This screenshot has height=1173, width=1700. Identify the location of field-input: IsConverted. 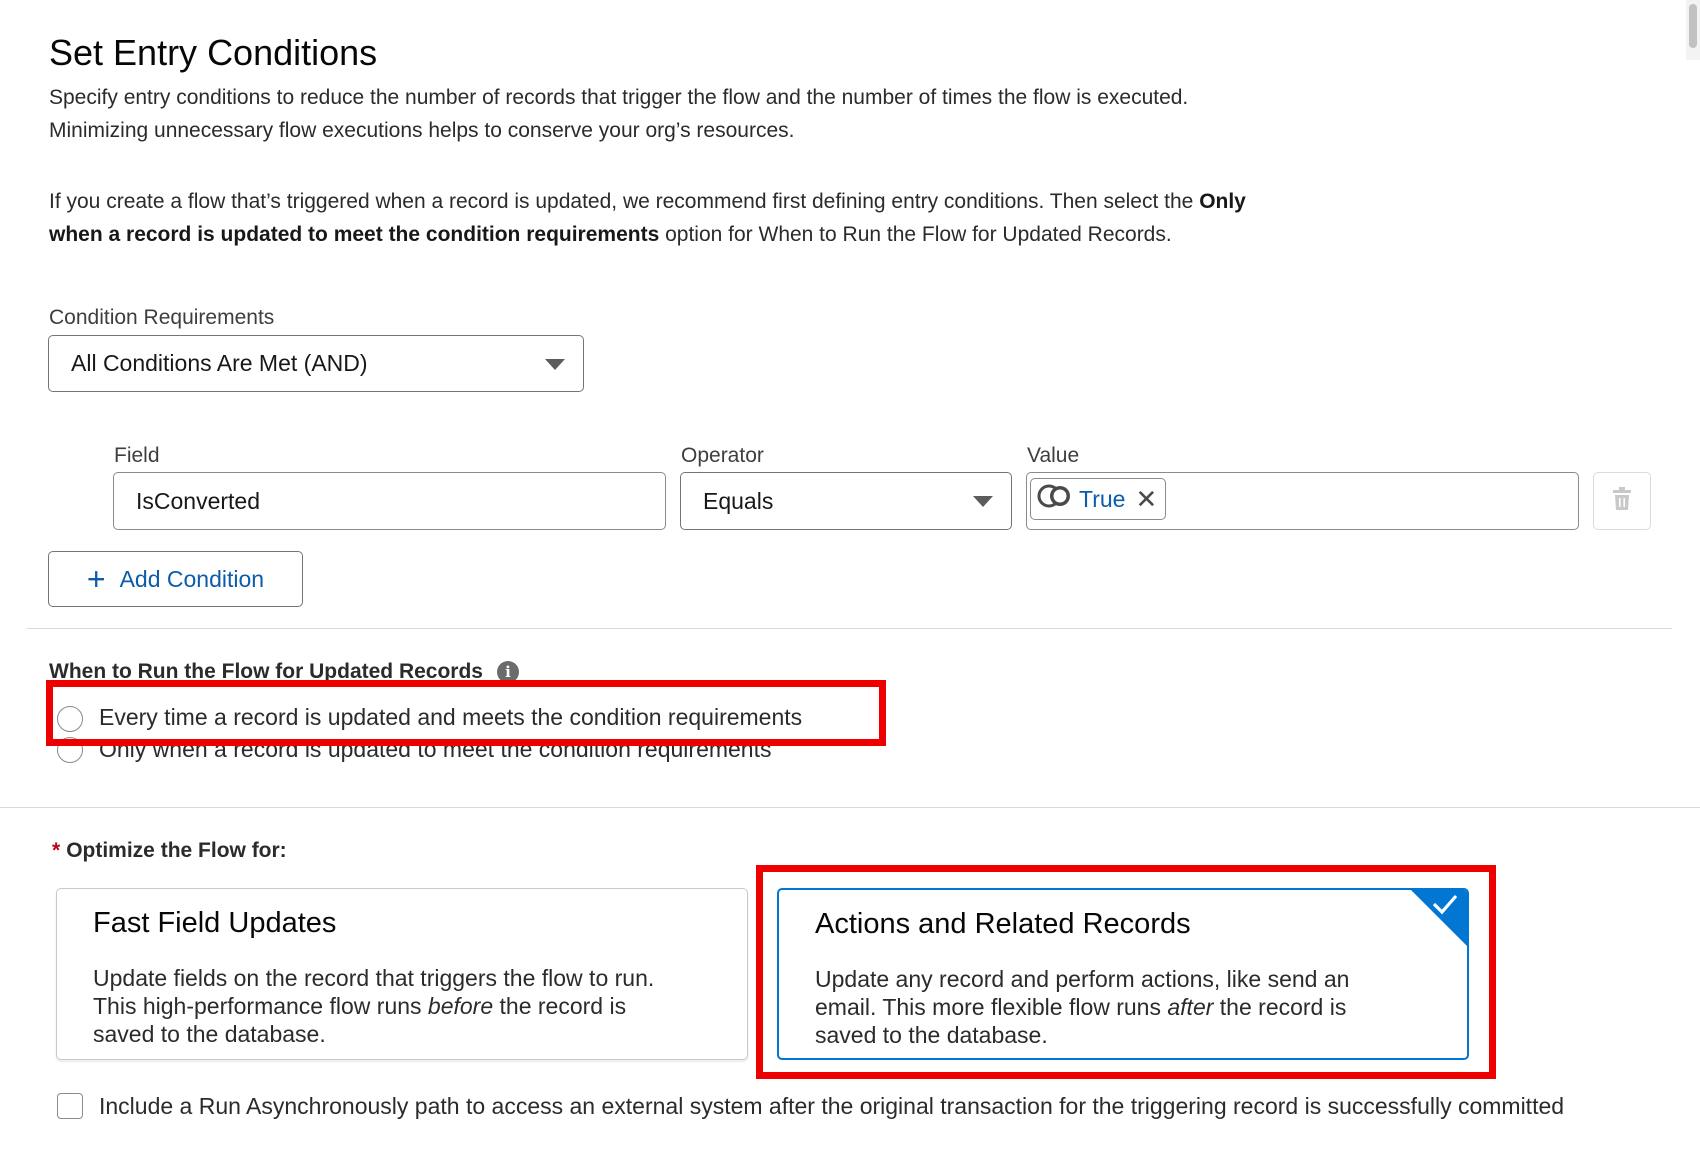
(389, 501).